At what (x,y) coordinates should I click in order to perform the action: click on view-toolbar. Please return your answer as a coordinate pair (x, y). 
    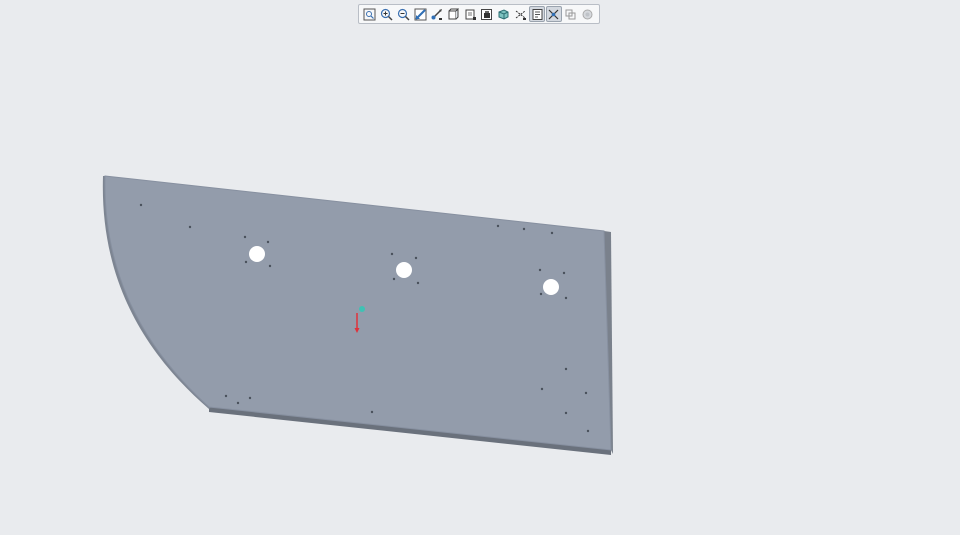
    Looking at the image, I should click on (479, 14).